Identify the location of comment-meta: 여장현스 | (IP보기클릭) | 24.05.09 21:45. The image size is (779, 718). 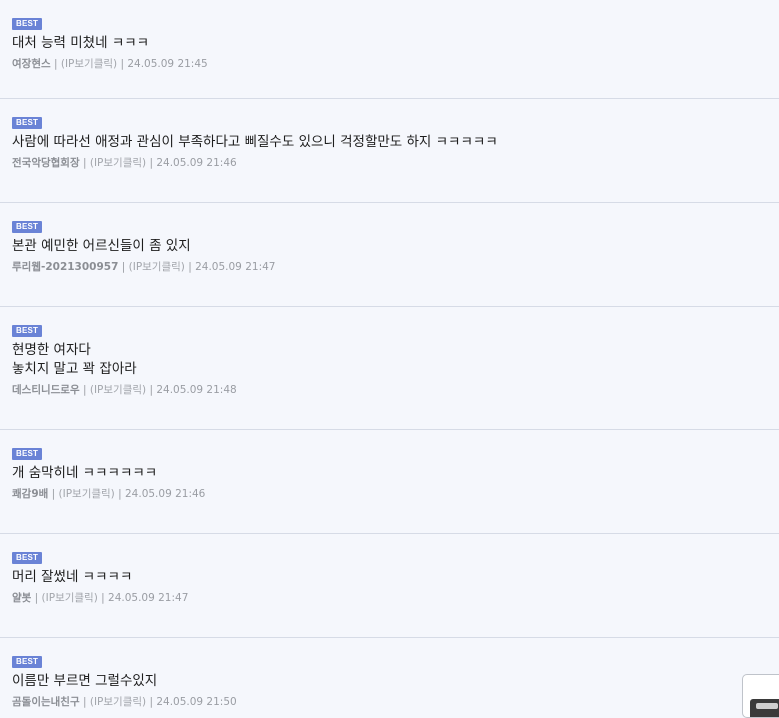
(389, 64).